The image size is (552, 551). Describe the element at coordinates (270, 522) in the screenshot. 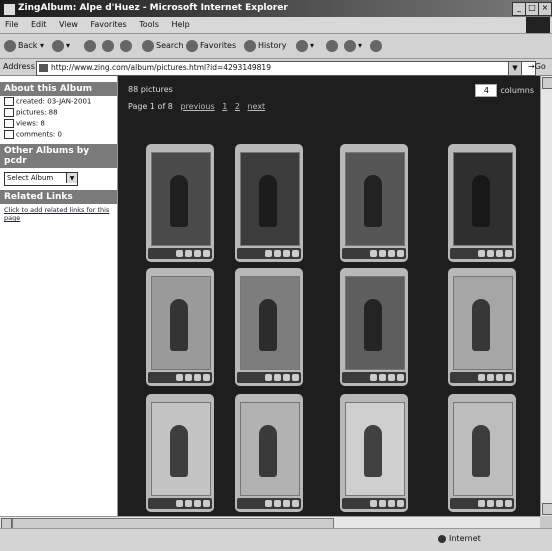

I see `horizontal-scrollbar` at that location.